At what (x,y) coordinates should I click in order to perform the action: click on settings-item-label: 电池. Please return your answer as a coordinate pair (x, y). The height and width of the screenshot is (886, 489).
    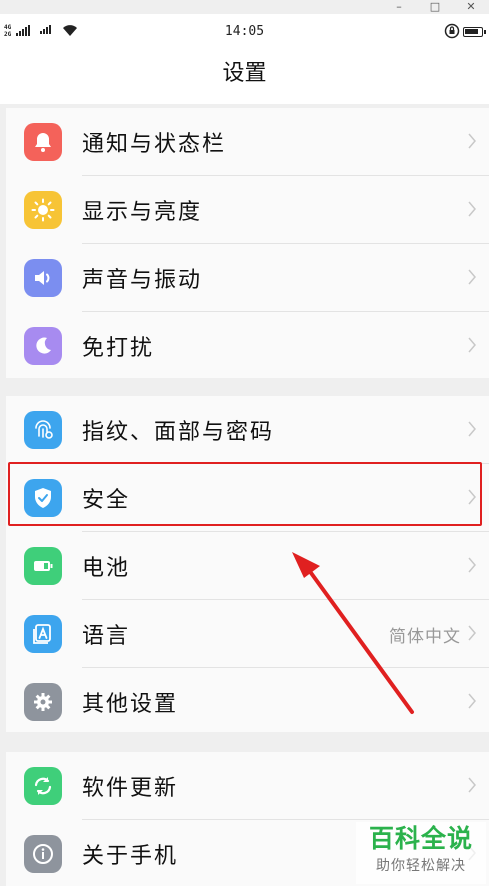
    Looking at the image, I should click on (106, 568).